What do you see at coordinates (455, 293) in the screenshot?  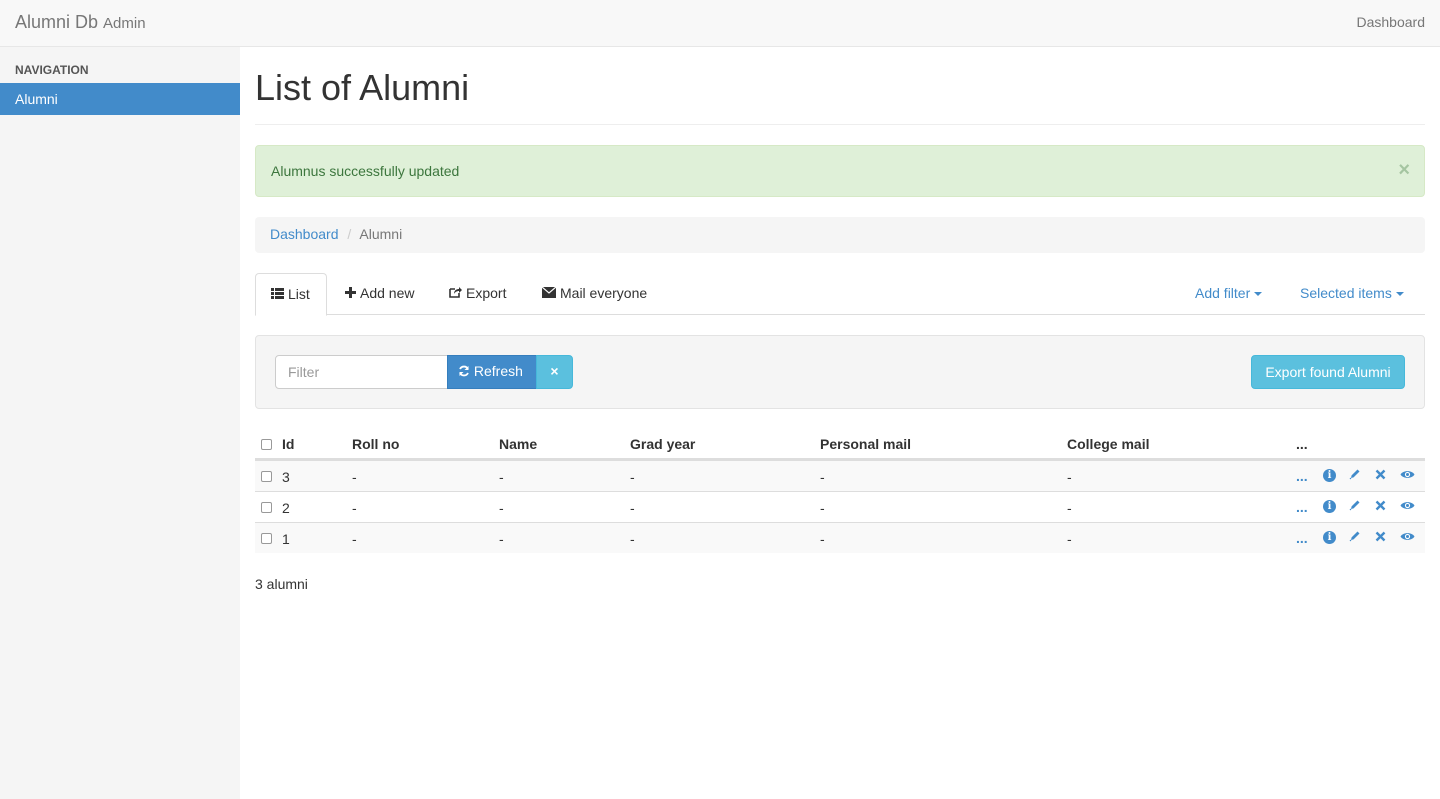 I see `share-icon` at bounding box center [455, 293].